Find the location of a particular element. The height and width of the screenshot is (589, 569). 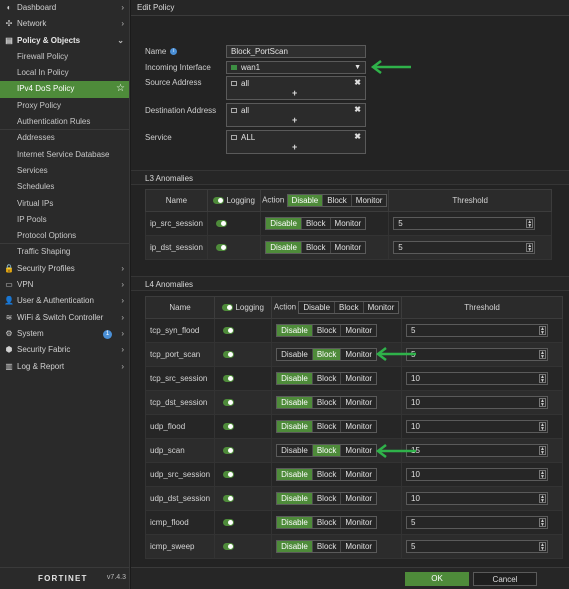

cancel-button: Cancel is located at coordinates (505, 579).